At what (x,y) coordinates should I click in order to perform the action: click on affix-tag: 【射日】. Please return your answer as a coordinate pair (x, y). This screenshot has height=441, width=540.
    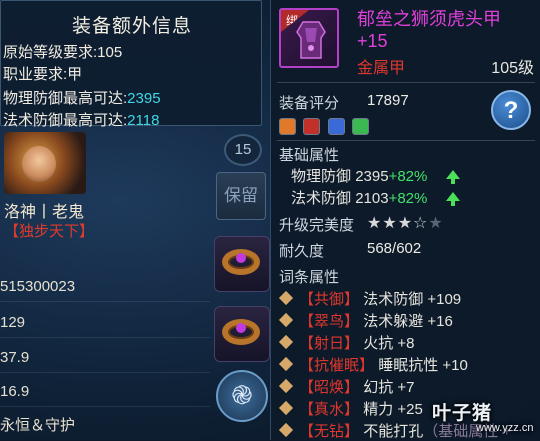
    Looking at the image, I should click on (329, 343).